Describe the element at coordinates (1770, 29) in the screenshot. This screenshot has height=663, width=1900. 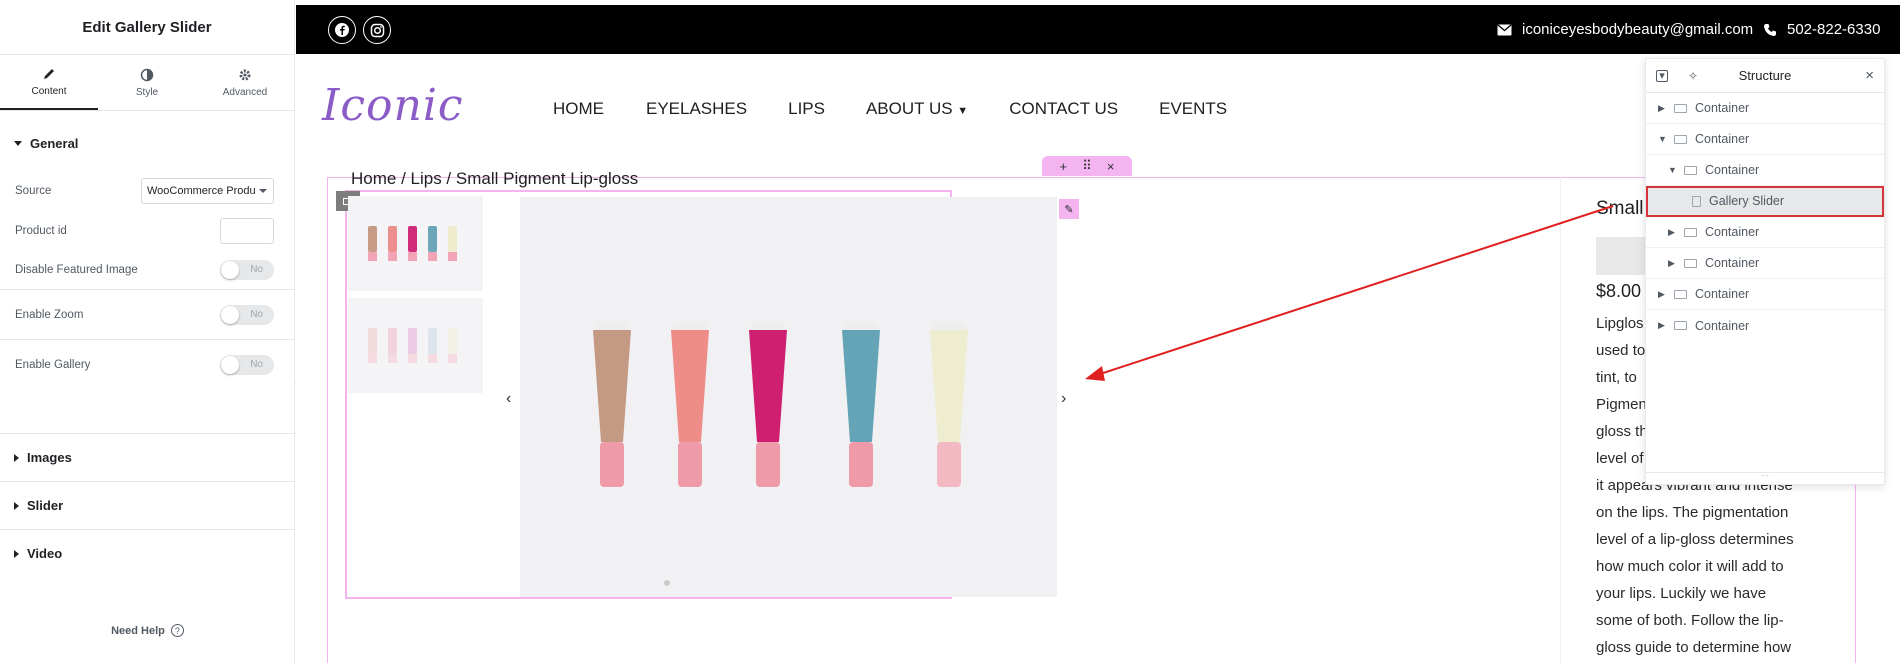
I see `phone-icon` at that location.